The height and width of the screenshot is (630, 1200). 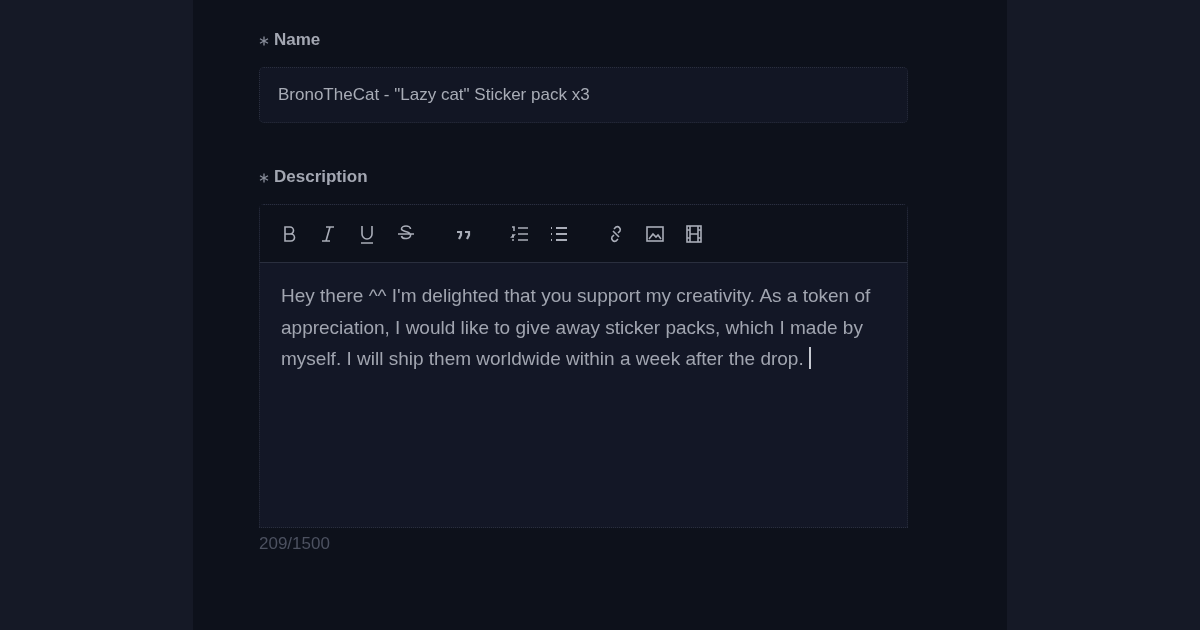 I want to click on film-icon, so click(x=694, y=233).